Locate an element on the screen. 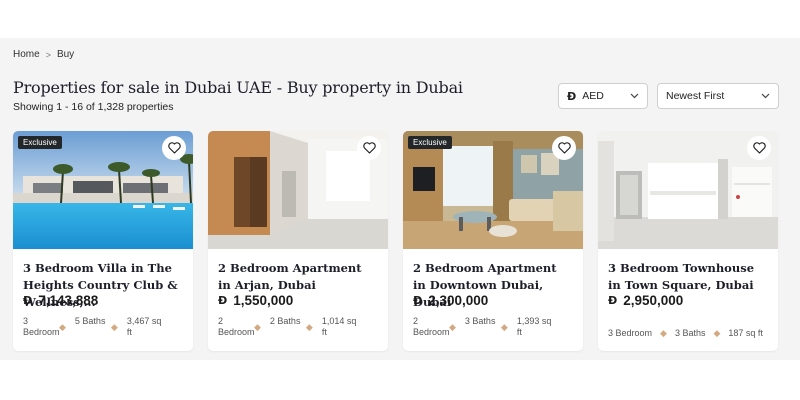 Image resolution: width=800 pixels, height=400 pixels. currency-select: Đ AED is located at coordinates (603, 96).